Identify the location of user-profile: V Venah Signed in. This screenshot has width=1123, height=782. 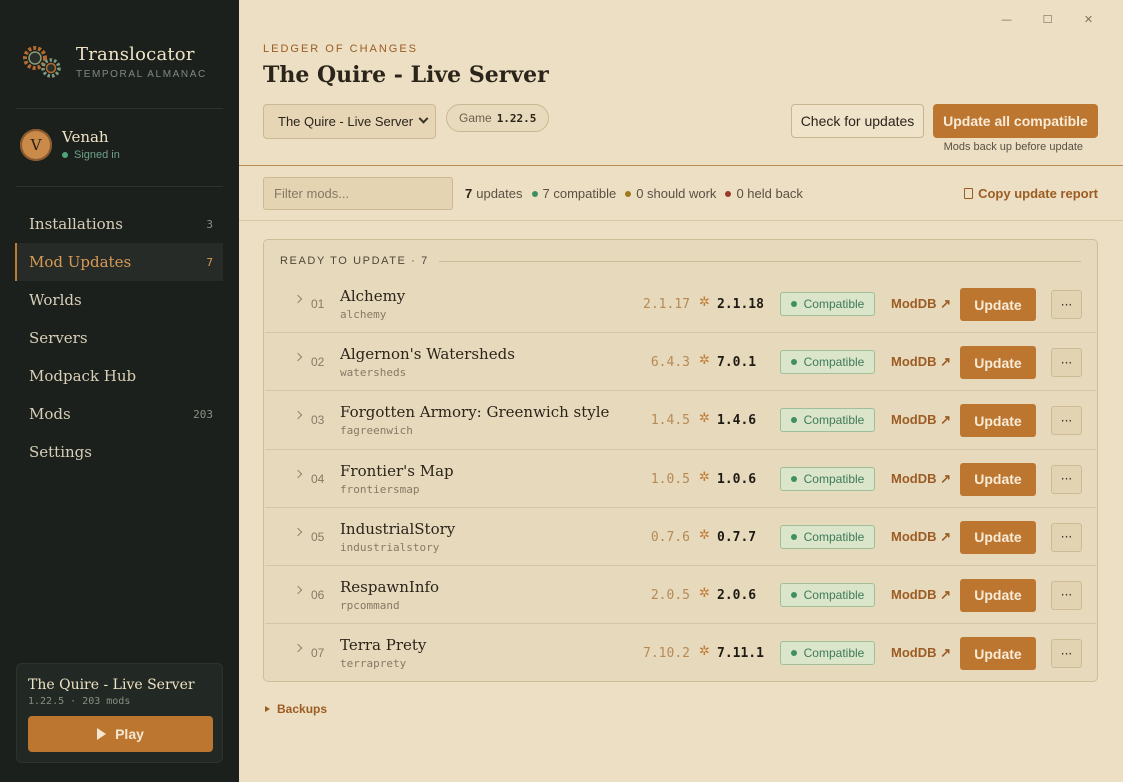
(70, 144).